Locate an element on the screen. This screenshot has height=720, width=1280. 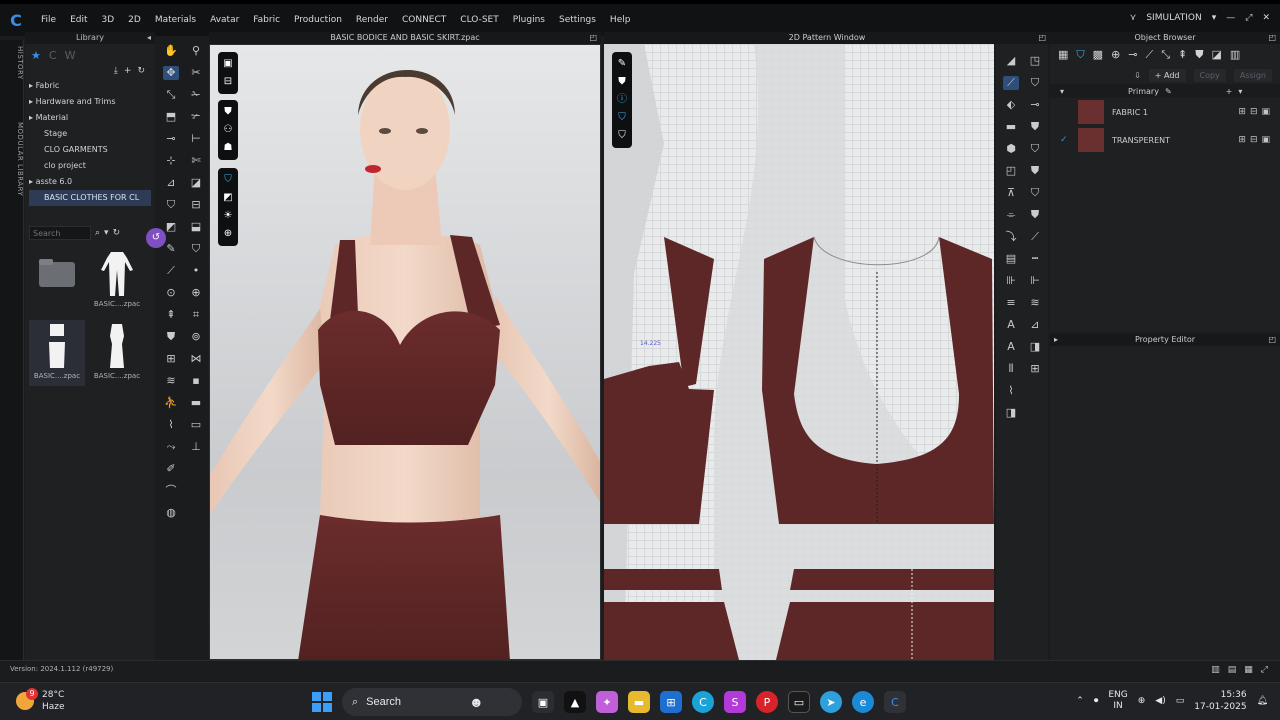
brush-pattern-icon: ⌇ is located at coordinates (1011, 391).